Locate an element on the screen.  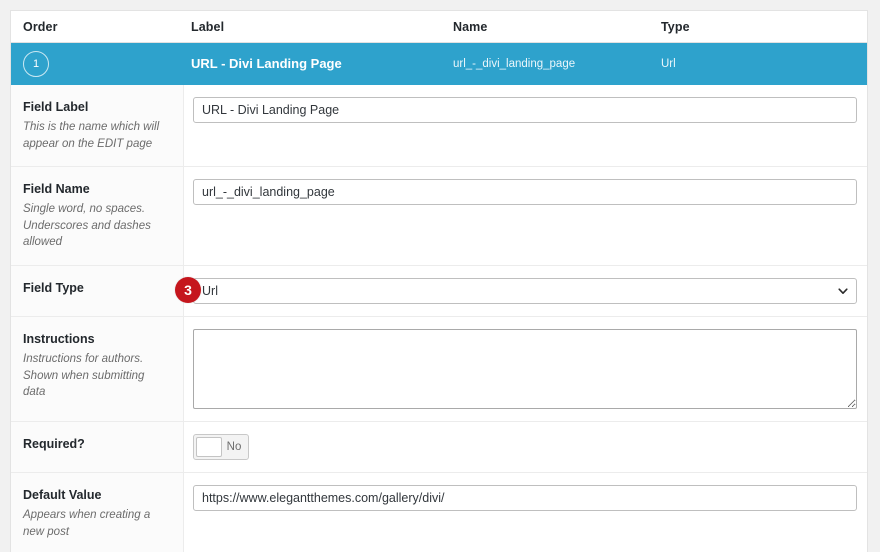
required-toggle-knob is located at coordinates (209, 447).